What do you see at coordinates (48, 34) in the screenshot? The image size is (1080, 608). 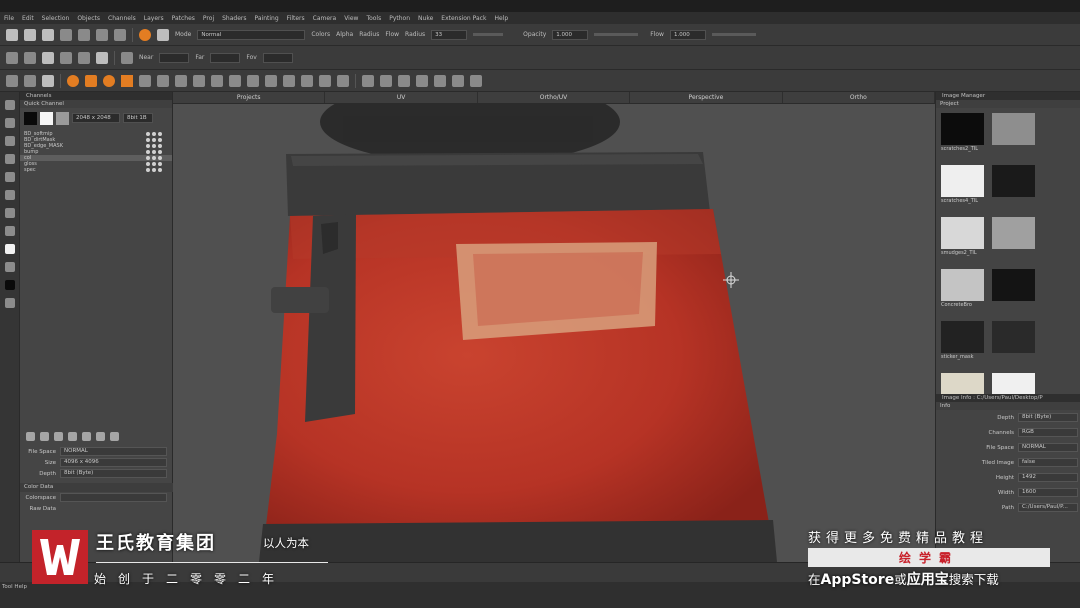 I see `save-file-icon` at bounding box center [48, 34].